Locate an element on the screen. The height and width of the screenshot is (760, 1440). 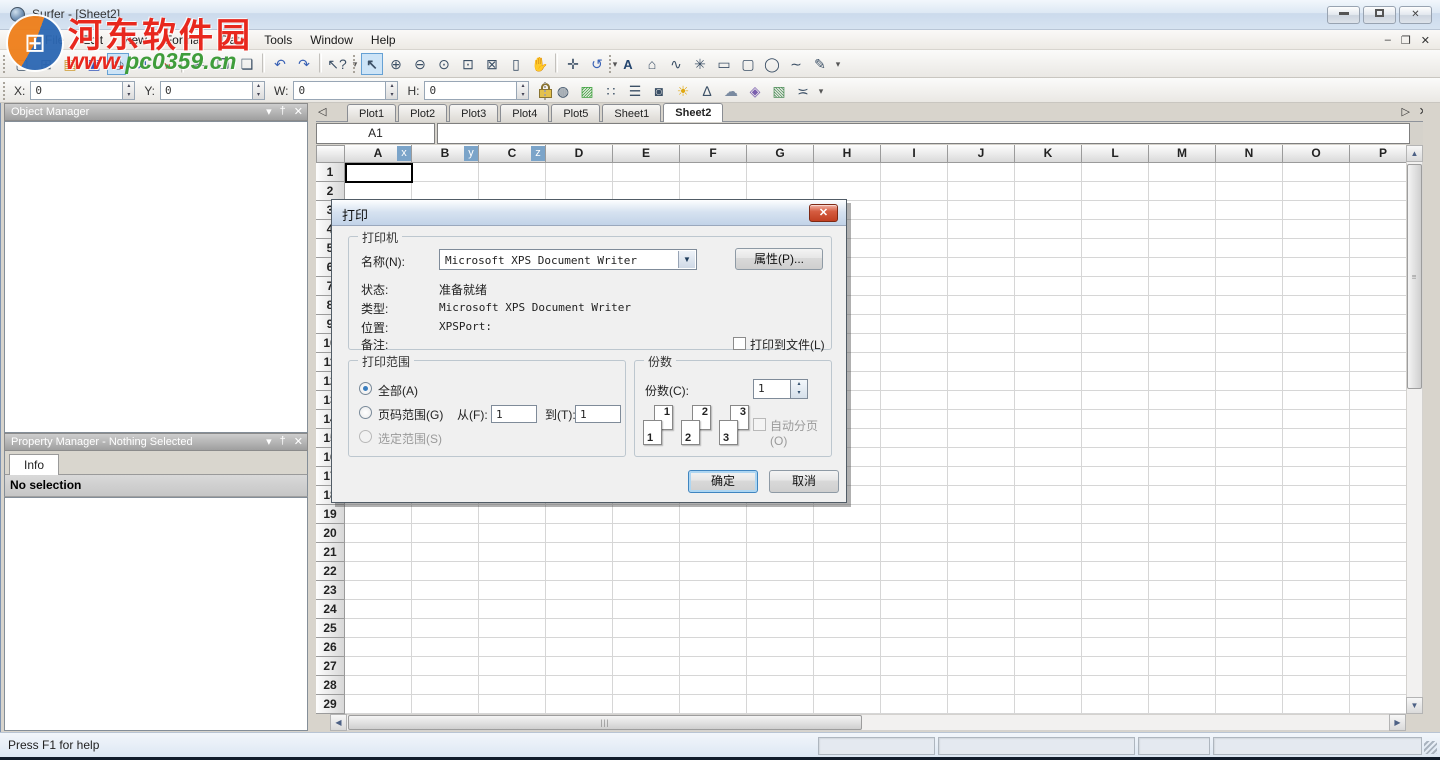
wireframe-icon: ∆ is located at coordinates (707, 91).